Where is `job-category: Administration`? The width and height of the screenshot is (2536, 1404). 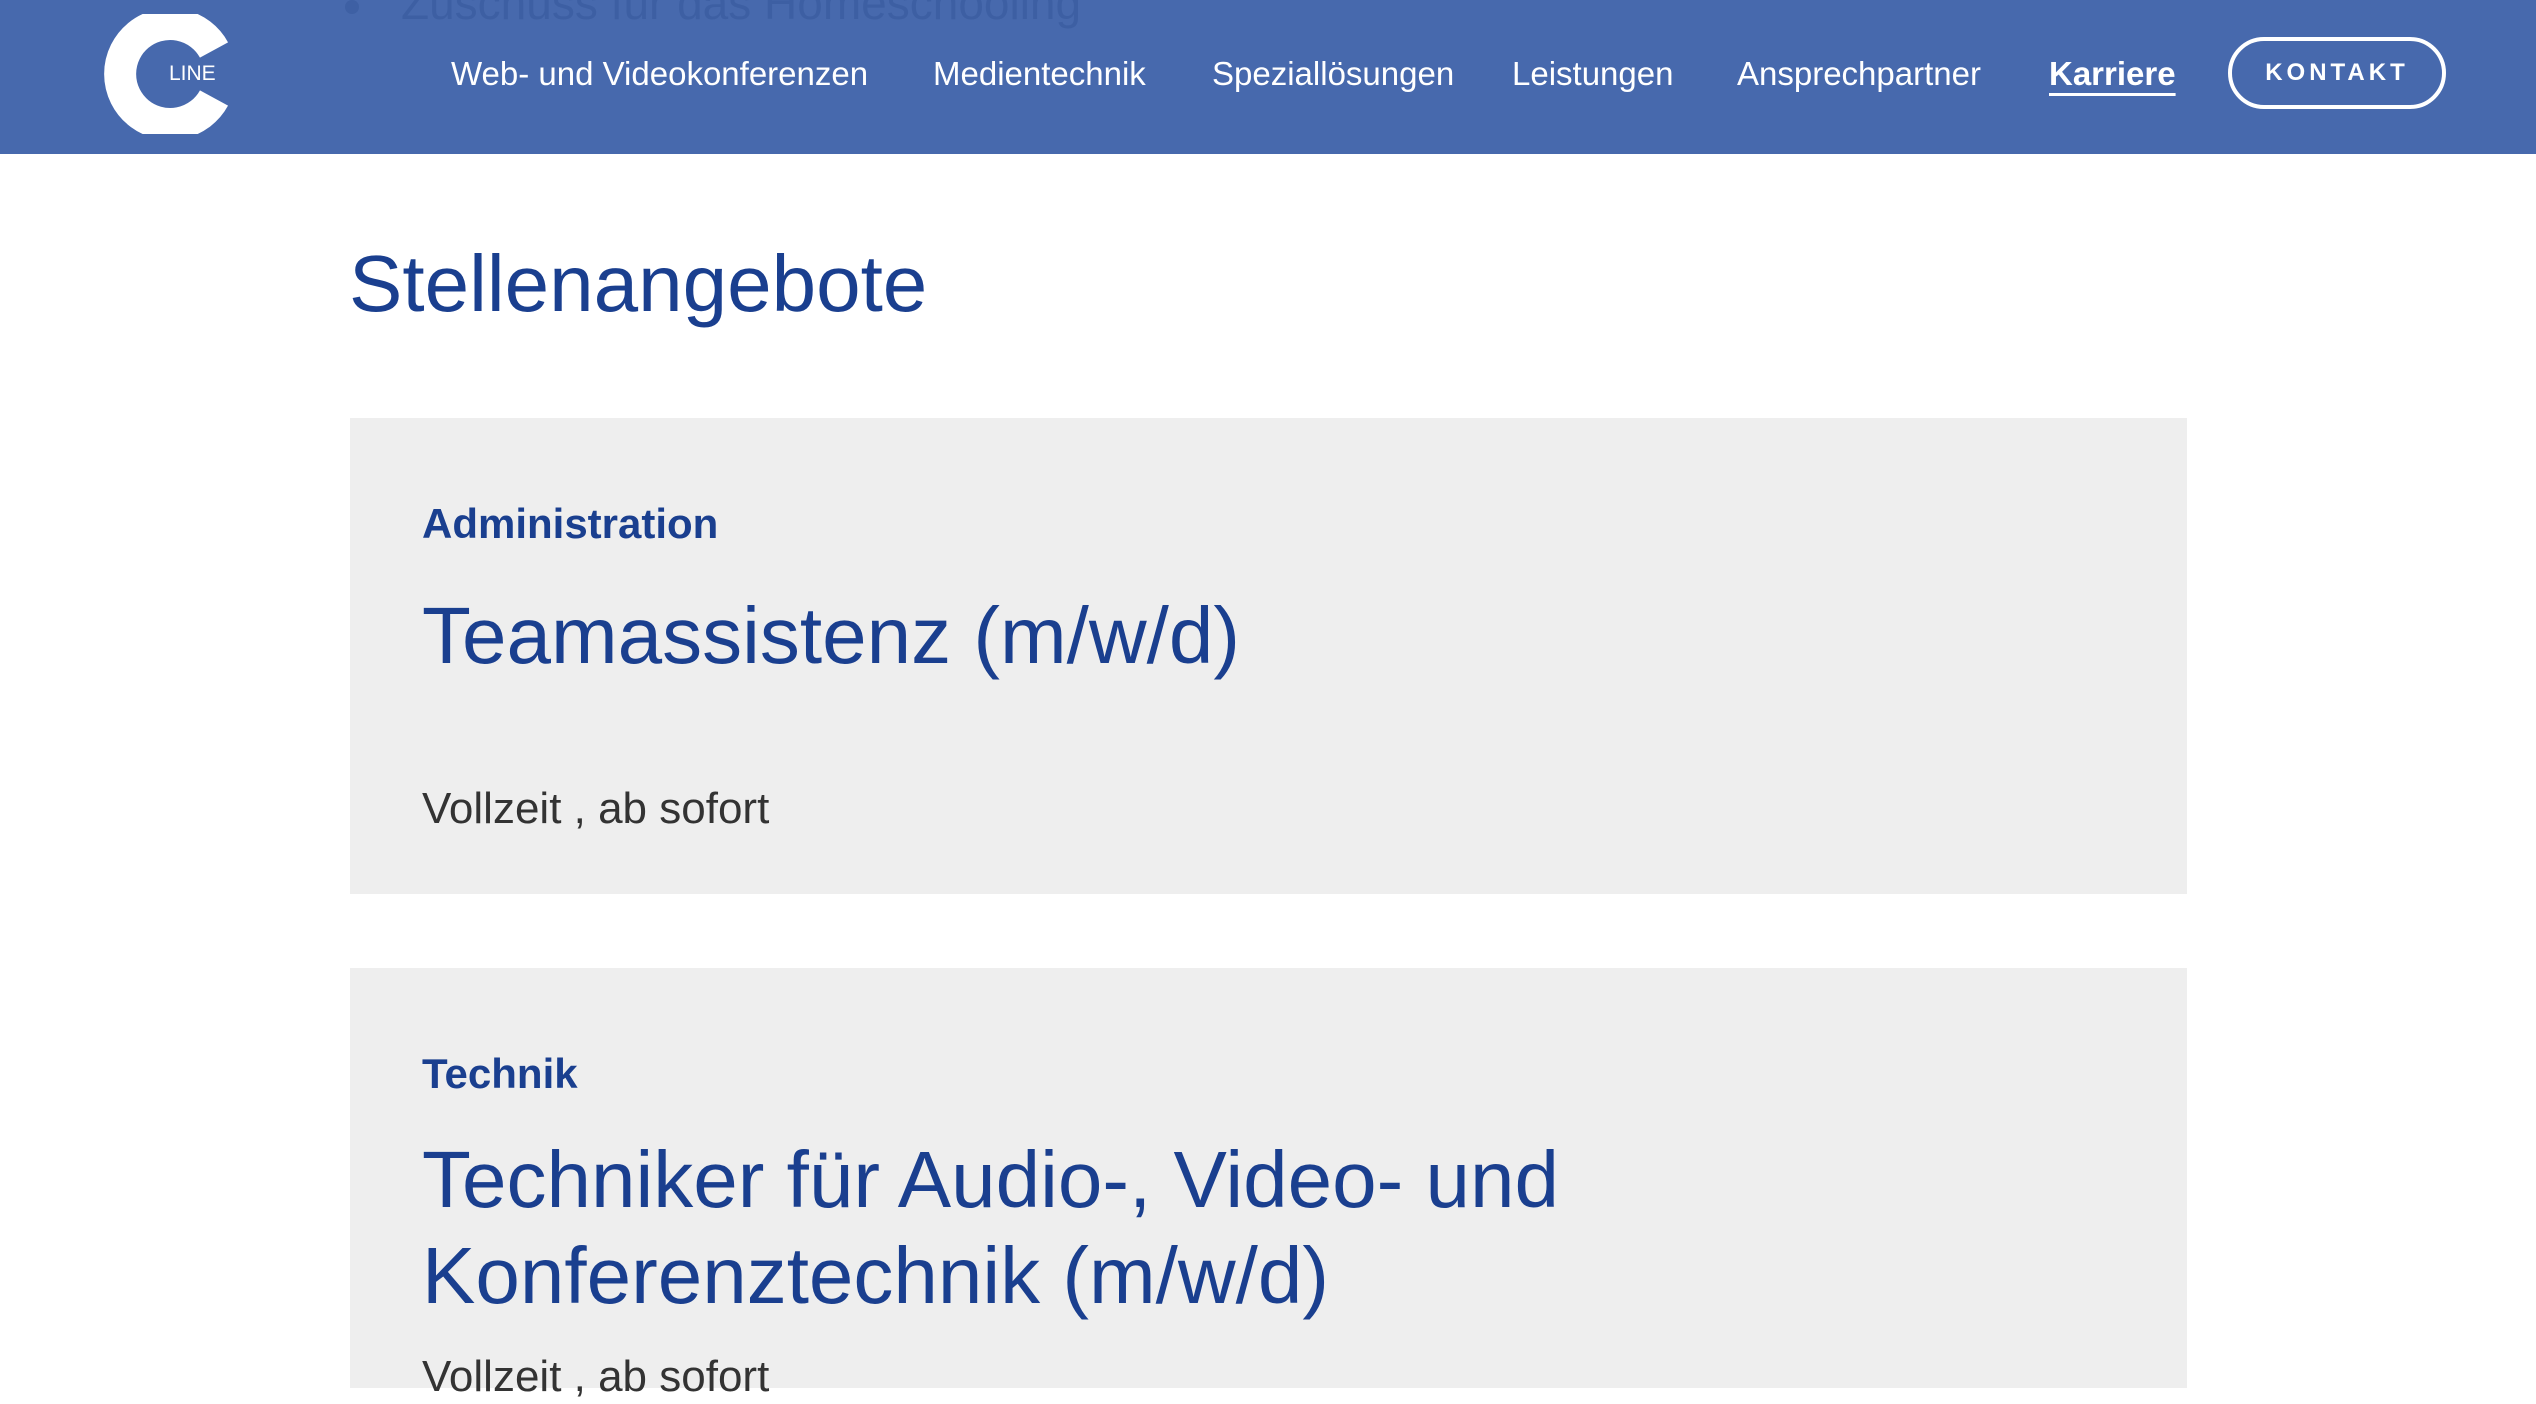
job-category: Administration is located at coordinates (570, 523).